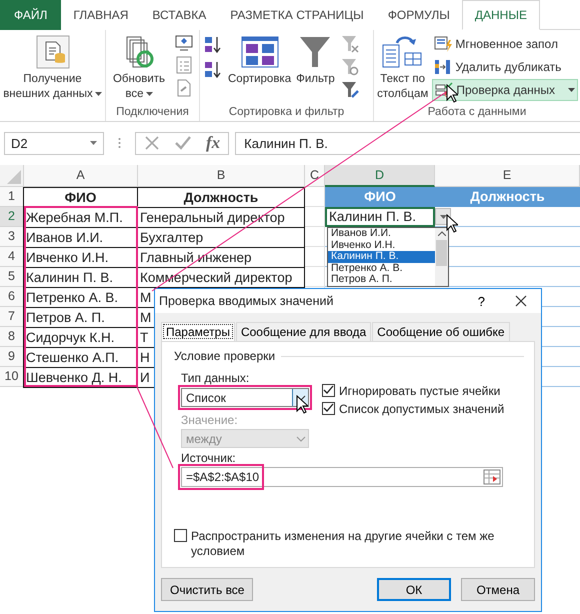 The width and height of the screenshot is (580, 614). What do you see at coordinates (260, 52) in the screenshot?
I see `sort-grid-icon` at bounding box center [260, 52].